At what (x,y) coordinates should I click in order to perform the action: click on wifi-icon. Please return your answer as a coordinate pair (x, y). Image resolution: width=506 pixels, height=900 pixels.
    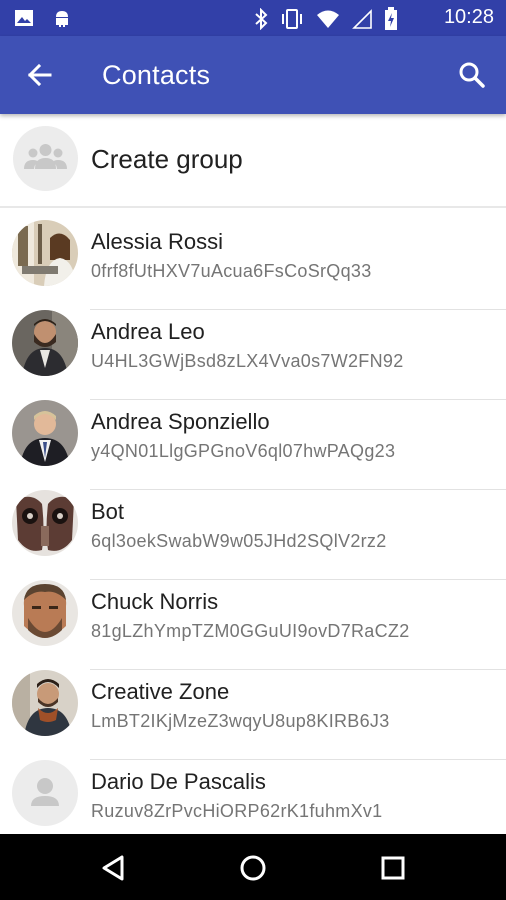
    Looking at the image, I should click on (328, 19).